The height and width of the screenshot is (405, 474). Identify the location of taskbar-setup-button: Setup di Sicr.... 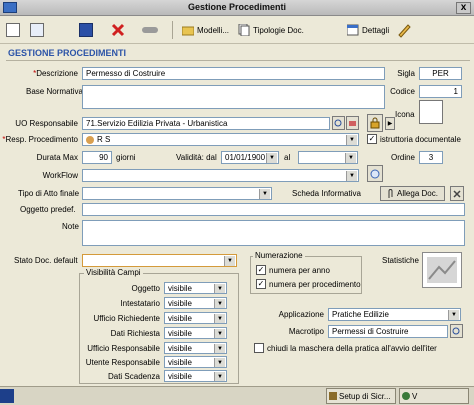
(361, 396).